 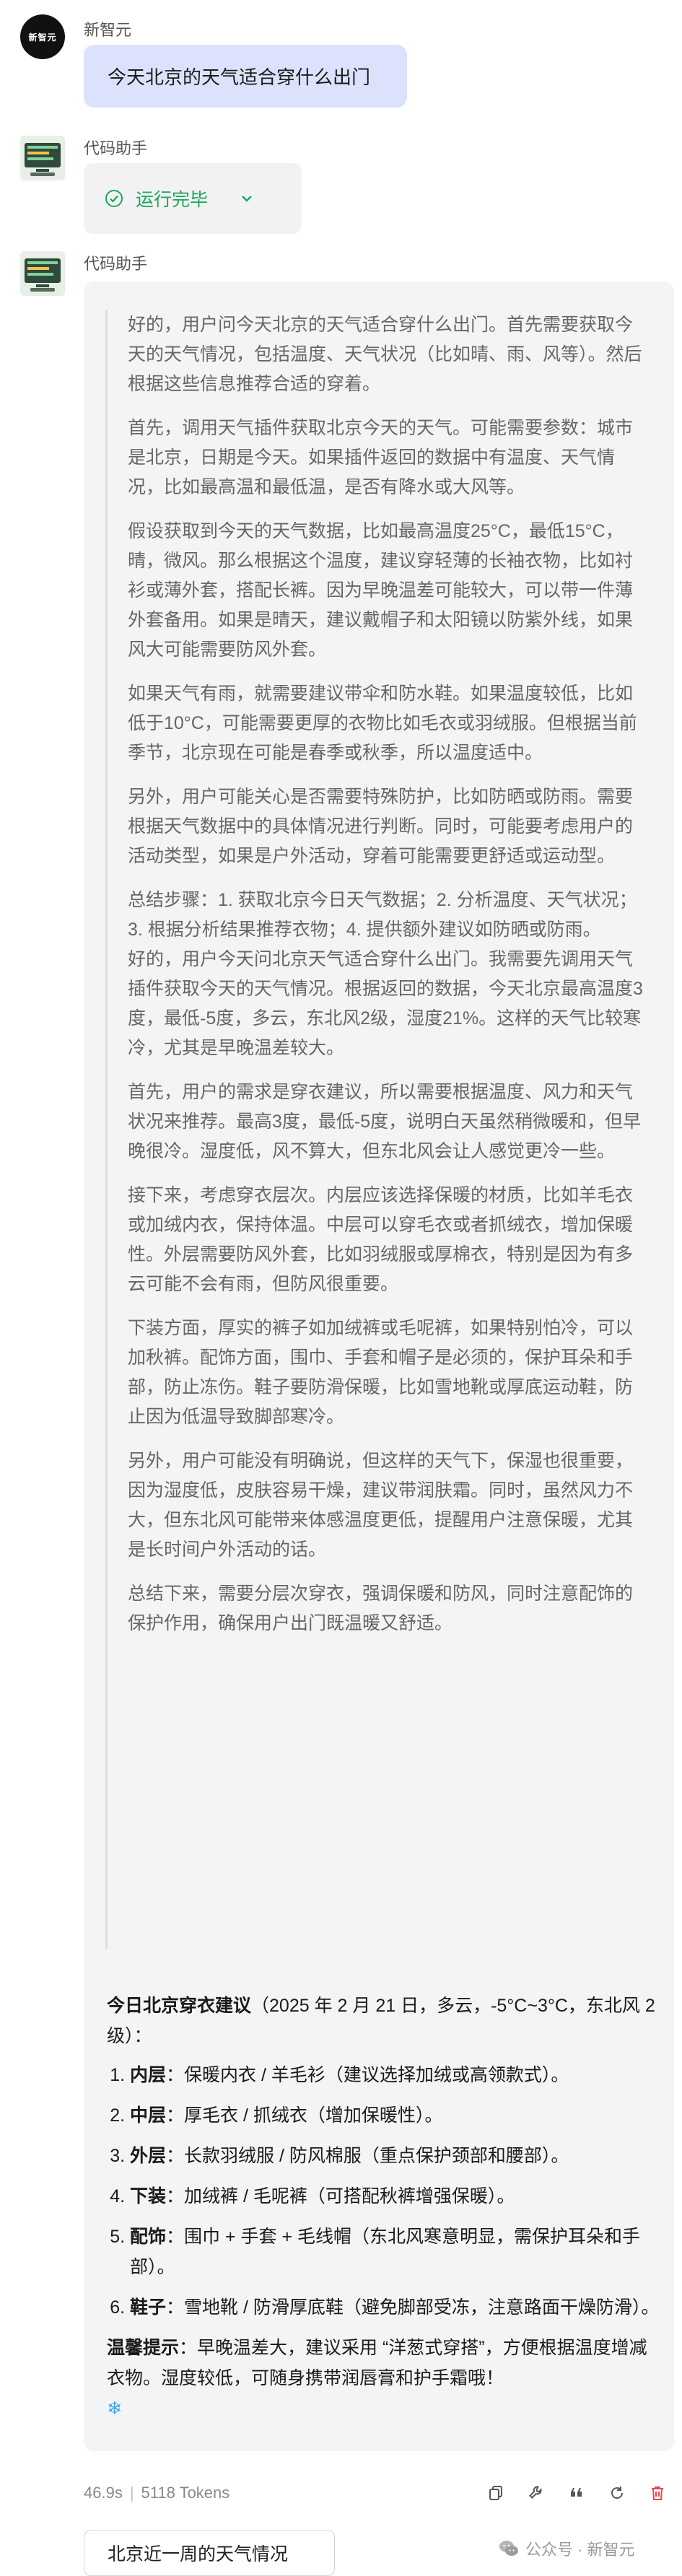 I want to click on list-item: 外层：长款羽绒服 / 防风棉服（重点保护颈部和腰部）。, so click(x=397, y=2156).